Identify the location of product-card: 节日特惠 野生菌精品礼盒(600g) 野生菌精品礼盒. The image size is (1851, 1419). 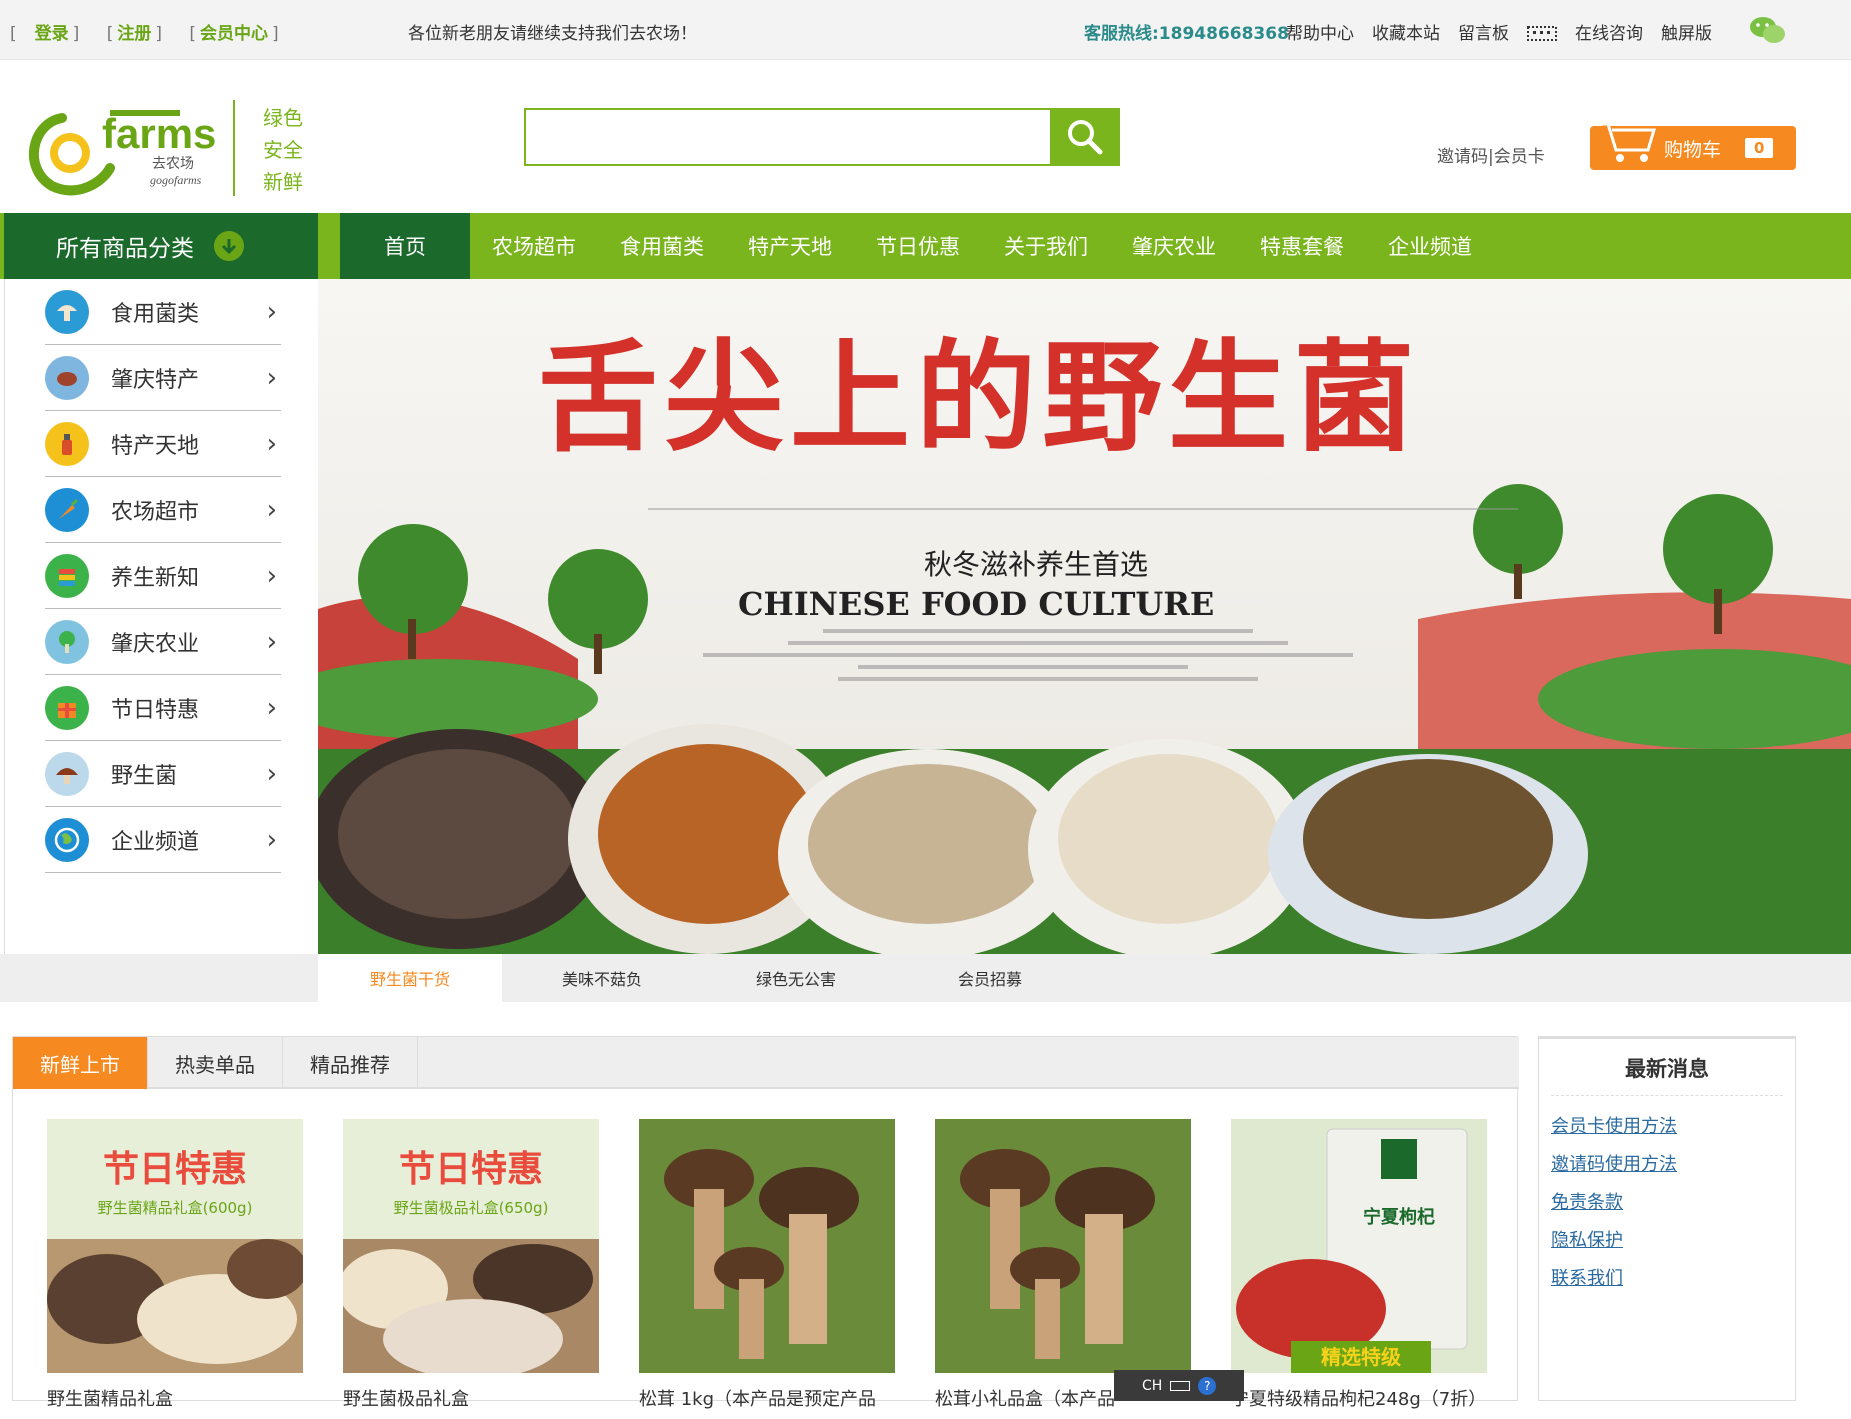
(175, 1269).